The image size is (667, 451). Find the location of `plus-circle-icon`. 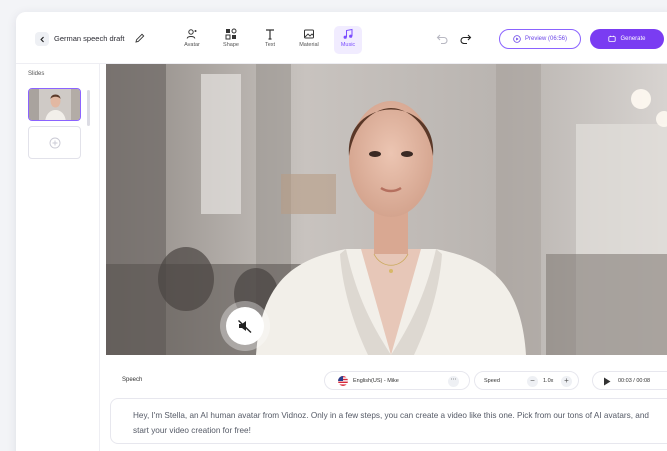

plus-circle-icon is located at coordinates (54, 142).